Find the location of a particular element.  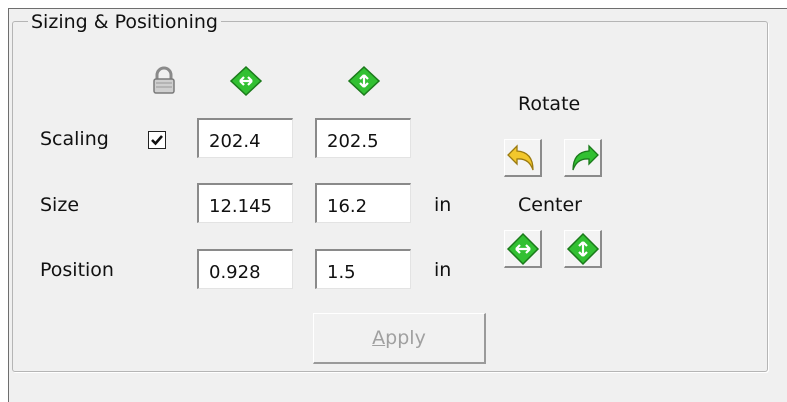

scaling-lock-checkbox is located at coordinates (157, 140).